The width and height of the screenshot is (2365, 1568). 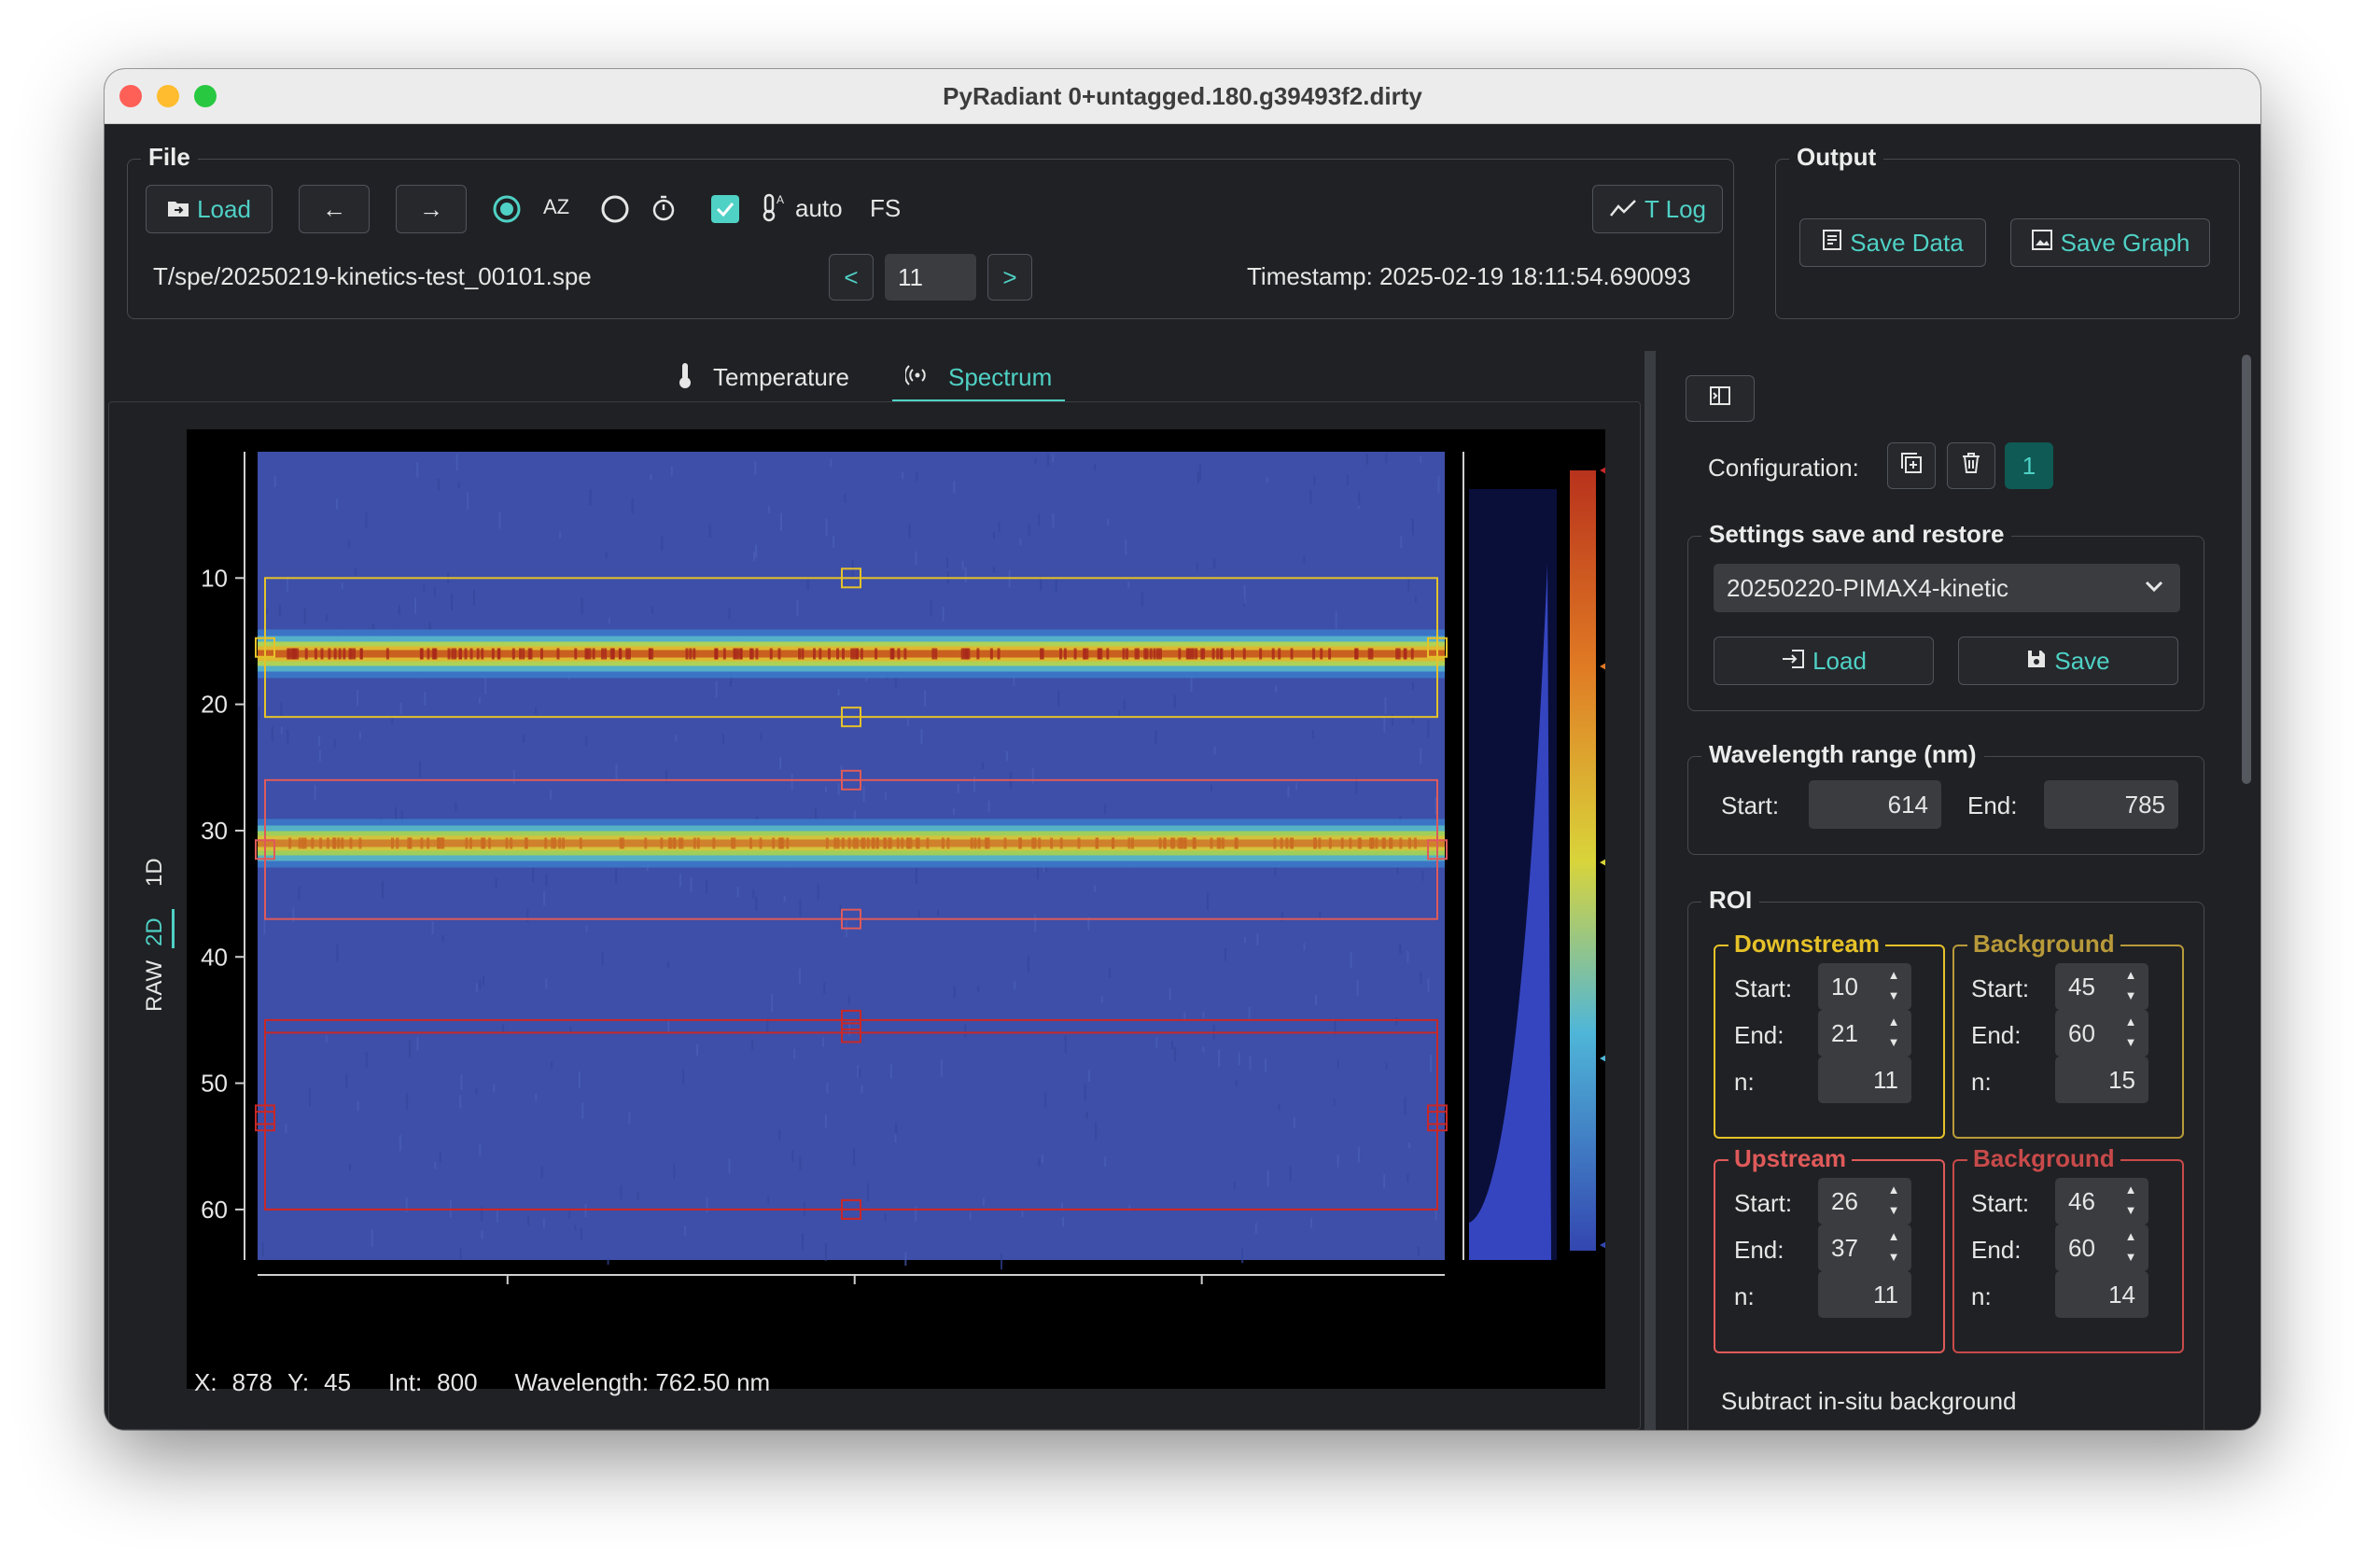 I want to click on add-configuration-button, so click(x=1912, y=465).